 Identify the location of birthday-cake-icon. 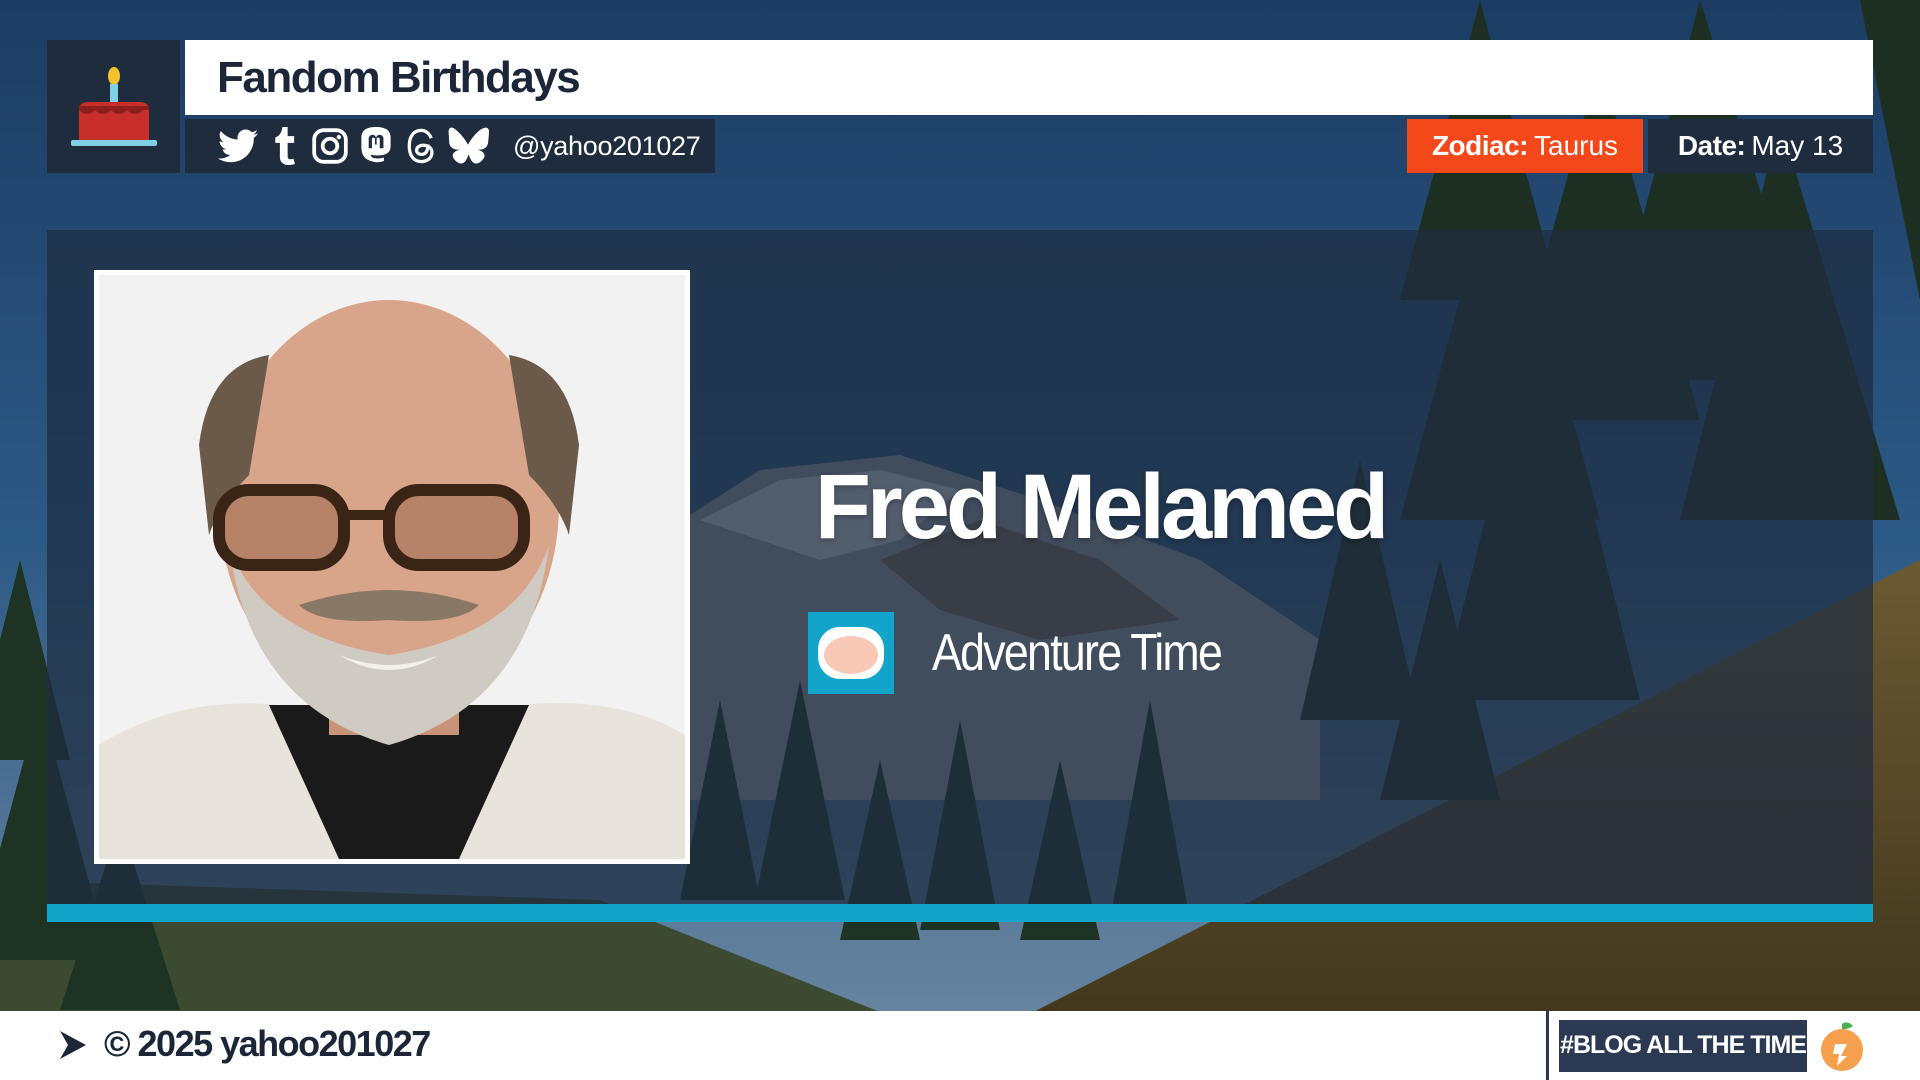
(113, 106).